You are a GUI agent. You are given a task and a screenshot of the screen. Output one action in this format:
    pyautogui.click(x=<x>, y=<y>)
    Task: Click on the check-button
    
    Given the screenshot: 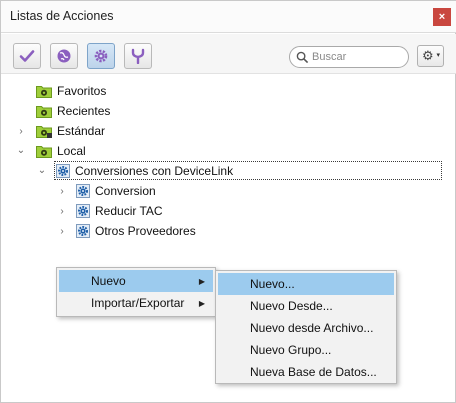 What is the action you would take?
    pyautogui.click(x=27, y=56)
    